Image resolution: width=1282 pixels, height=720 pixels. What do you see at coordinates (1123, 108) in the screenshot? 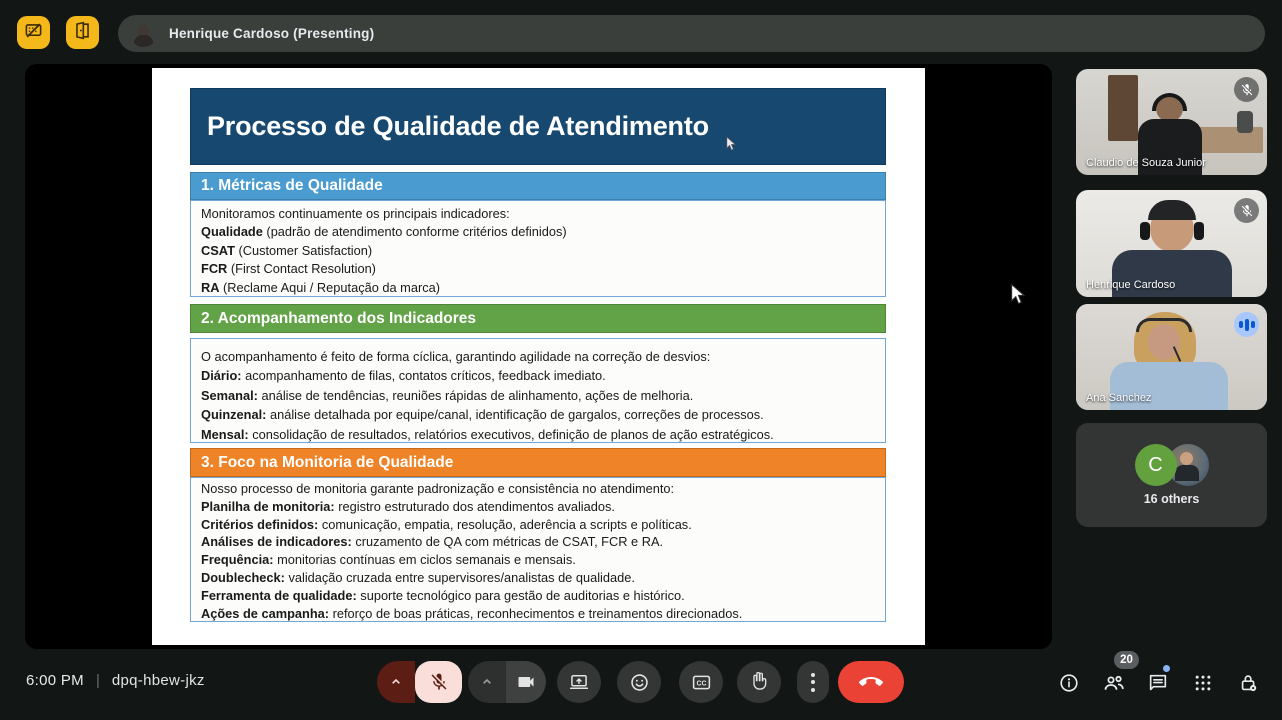
I see `door-prop` at bounding box center [1123, 108].